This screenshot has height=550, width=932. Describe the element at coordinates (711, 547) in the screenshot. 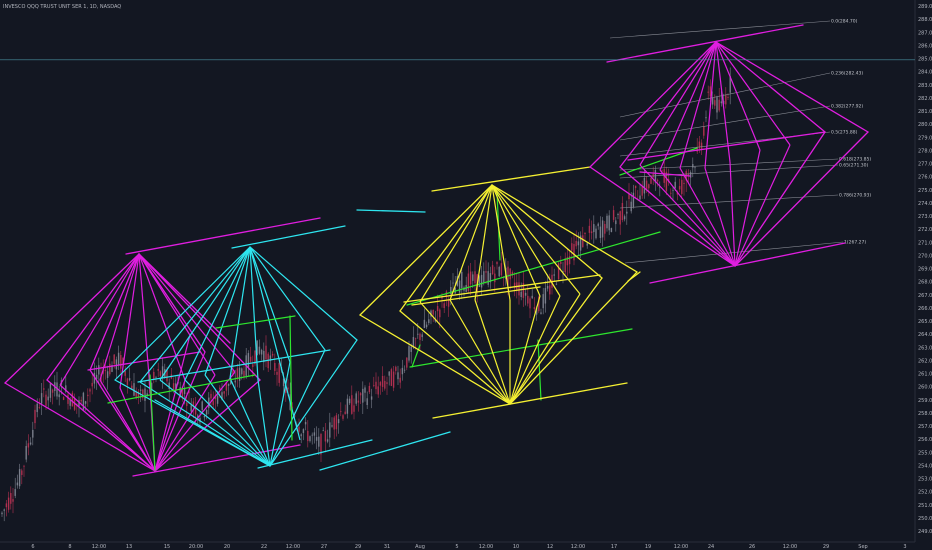

I see `time-tick-label: 24` at that location.